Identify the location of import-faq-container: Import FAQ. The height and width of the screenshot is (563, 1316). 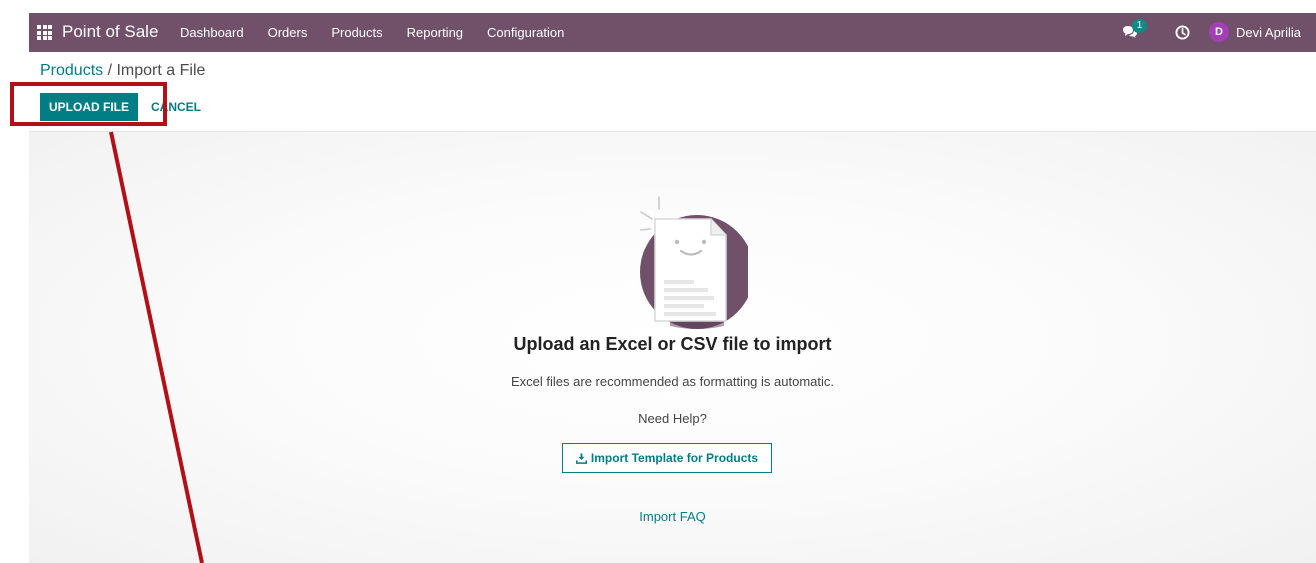
(672, 516).